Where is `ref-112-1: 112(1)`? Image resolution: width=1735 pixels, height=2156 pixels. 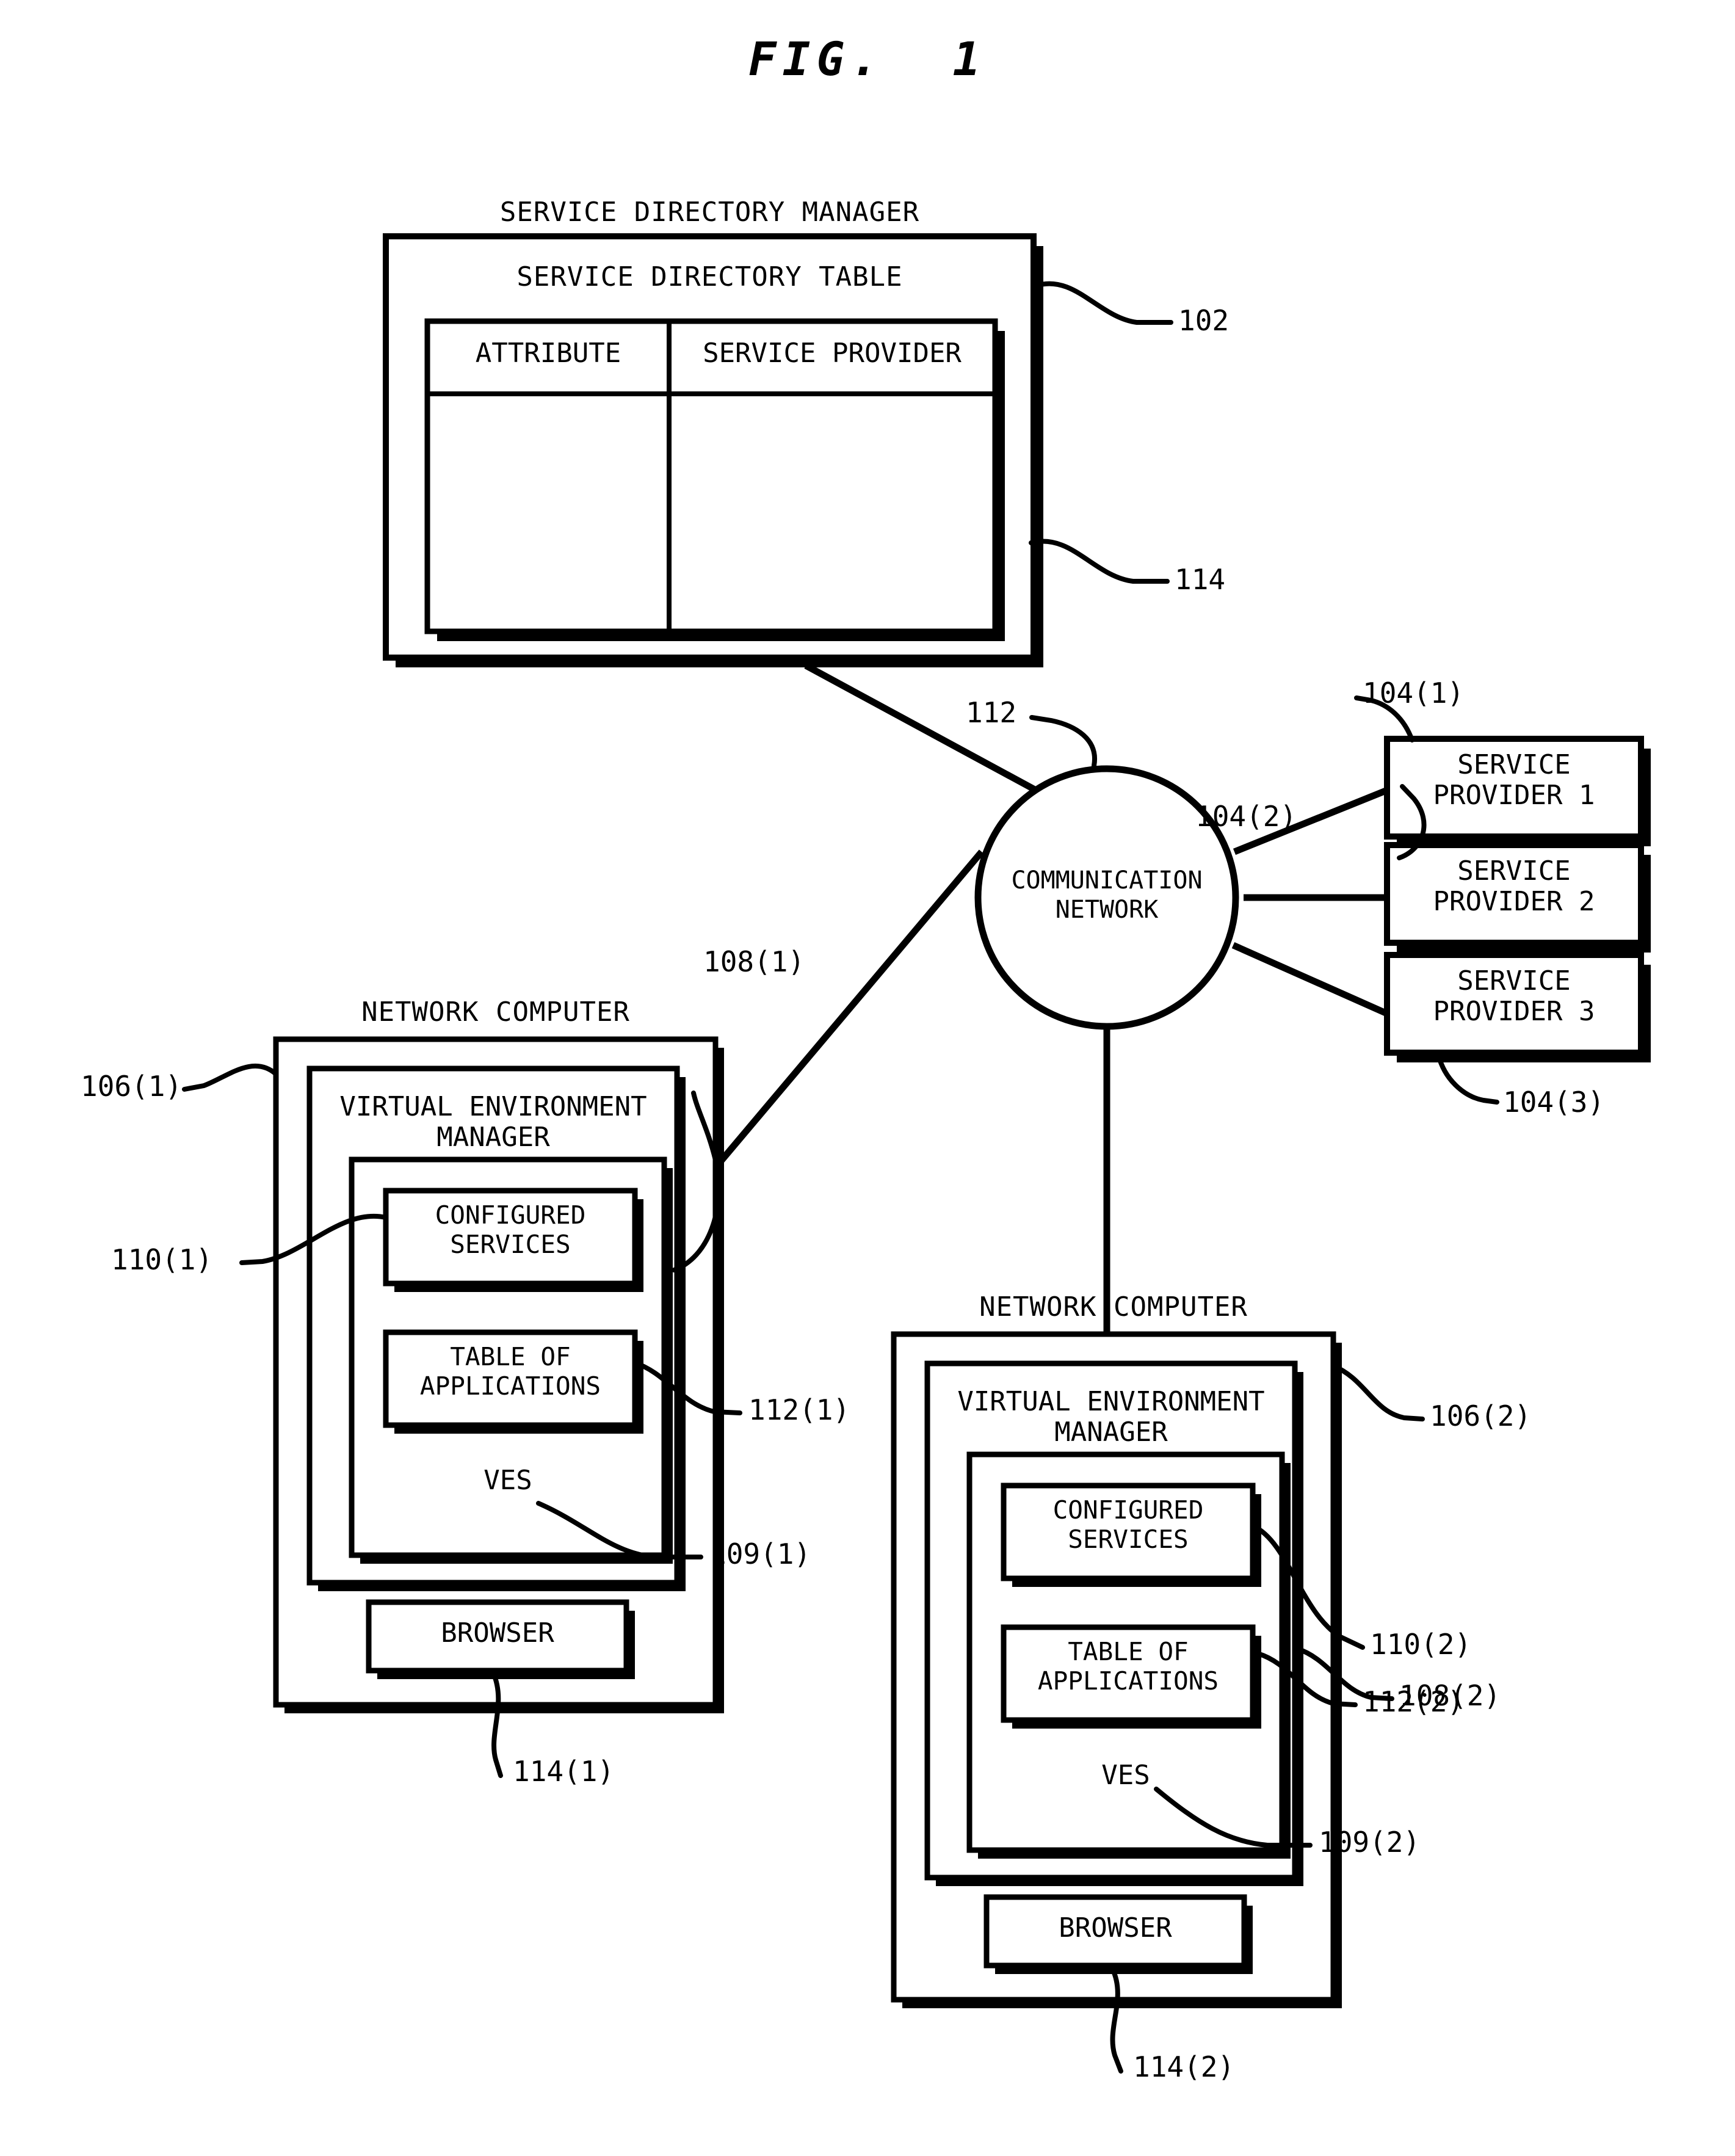
ref-112-1: 112(1) is located at coordinates (799, 1409).